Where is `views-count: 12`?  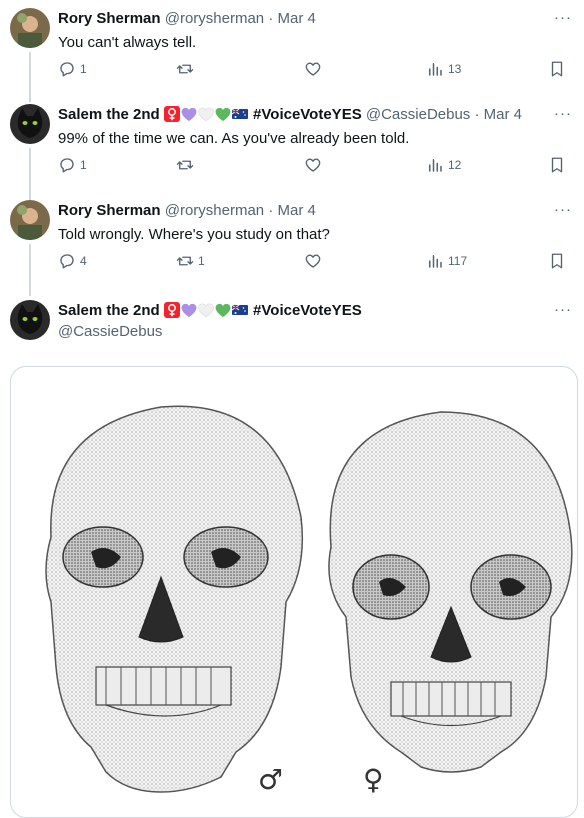
views-count: 12 is located at coordinates (455, 165).